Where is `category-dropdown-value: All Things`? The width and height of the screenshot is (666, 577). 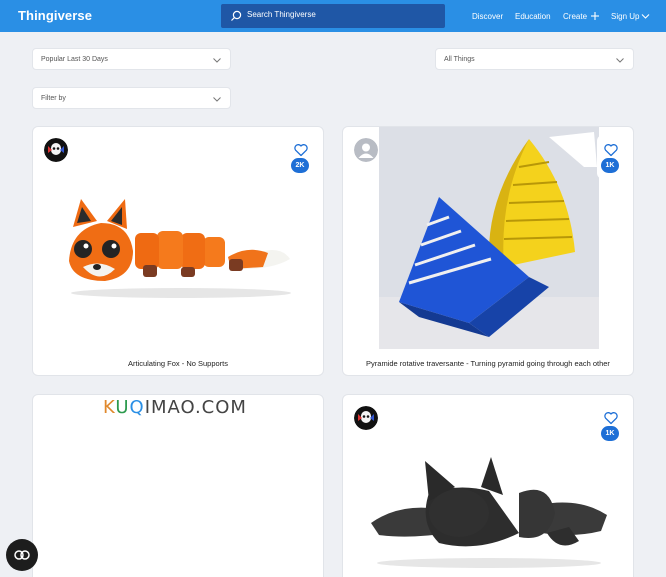 category-dropdown-value: All Things is located at coordinates (459, 59).